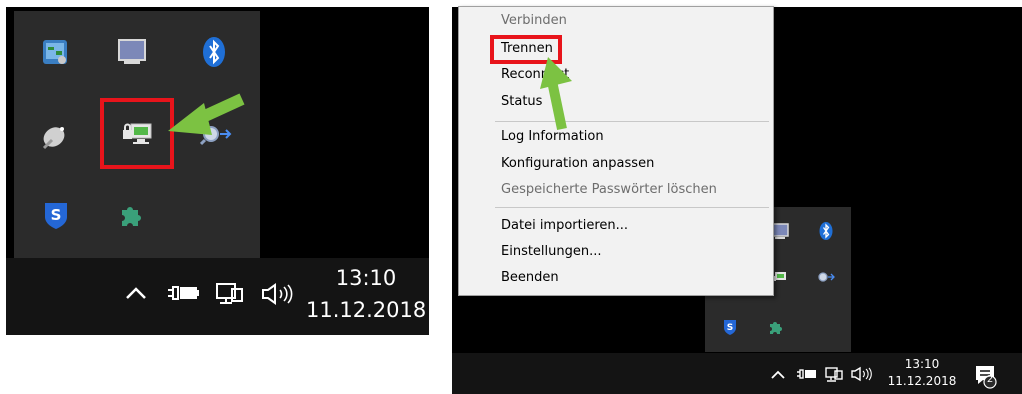 This screenshot has width=1022, height=394. What do you see at coordinates (632, 207) in the screenshot?
I see `menu-separator` at bounding box center [632, 207].